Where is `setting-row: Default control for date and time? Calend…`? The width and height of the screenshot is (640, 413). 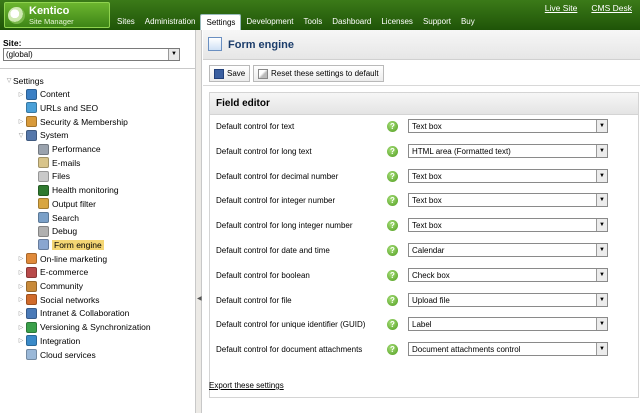 setting-row: Default control for date and time? Calend… is located at coordinates (424, 252).